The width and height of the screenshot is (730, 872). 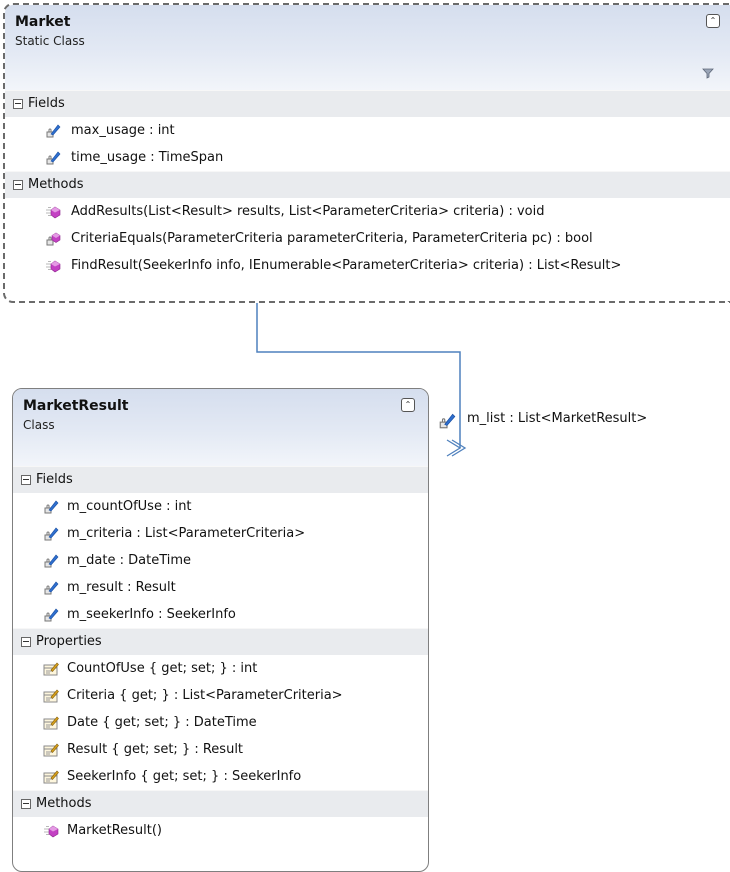 What do you see at coordinates (367, 103) in the screenshot?
I see `market-fields-section: Fields` at bounding box center [367, 103].